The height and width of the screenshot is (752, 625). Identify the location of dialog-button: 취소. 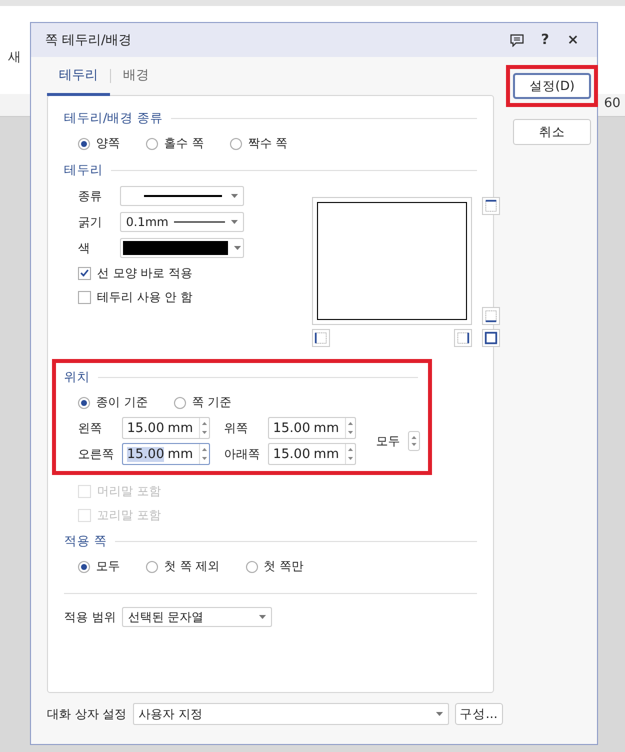
(552, 132).